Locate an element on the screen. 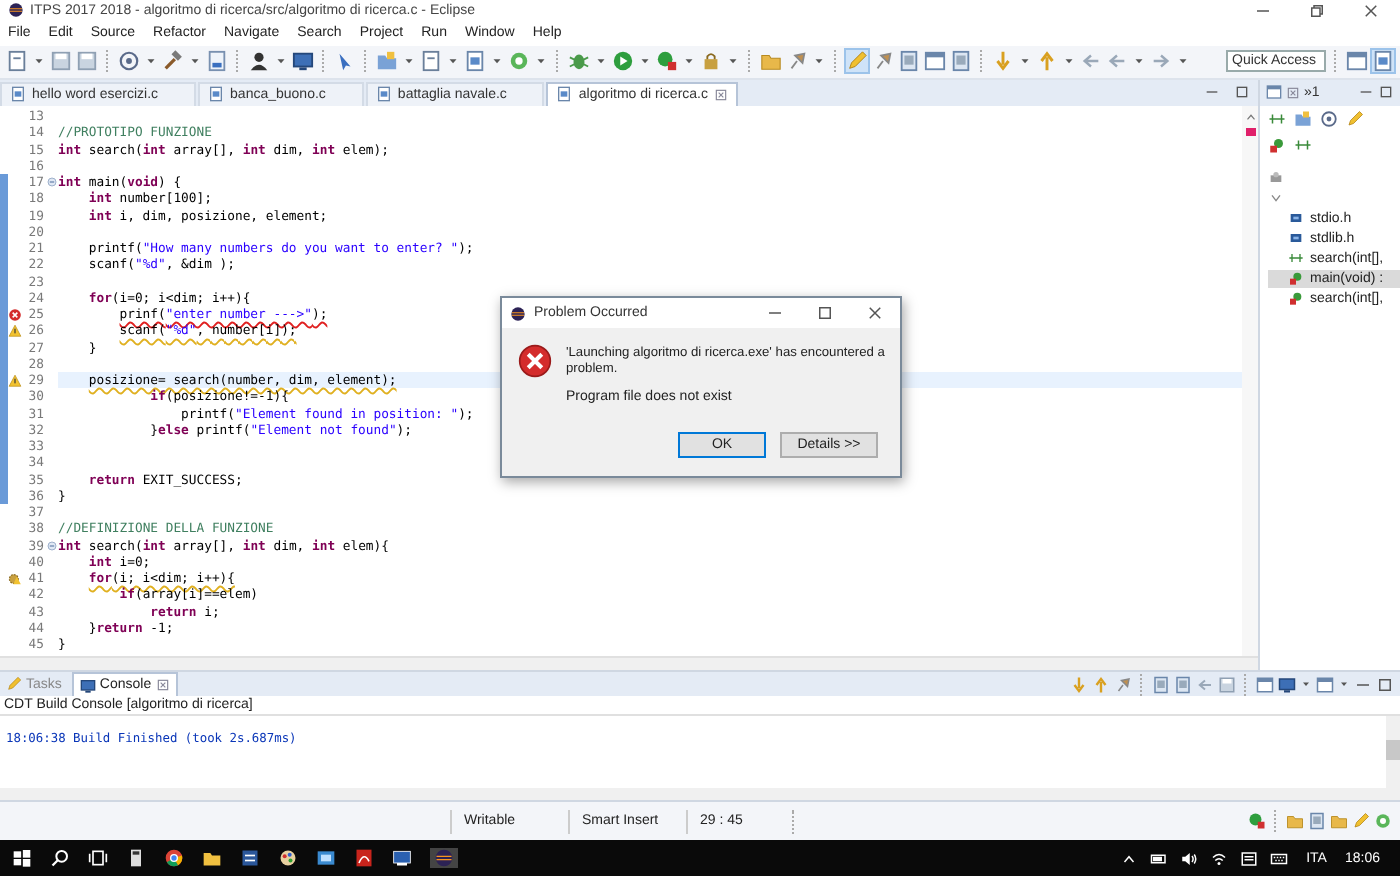 The width and height of the screenshot is (1400, 876). windows-start-icon is located at coordinates (22, 858).